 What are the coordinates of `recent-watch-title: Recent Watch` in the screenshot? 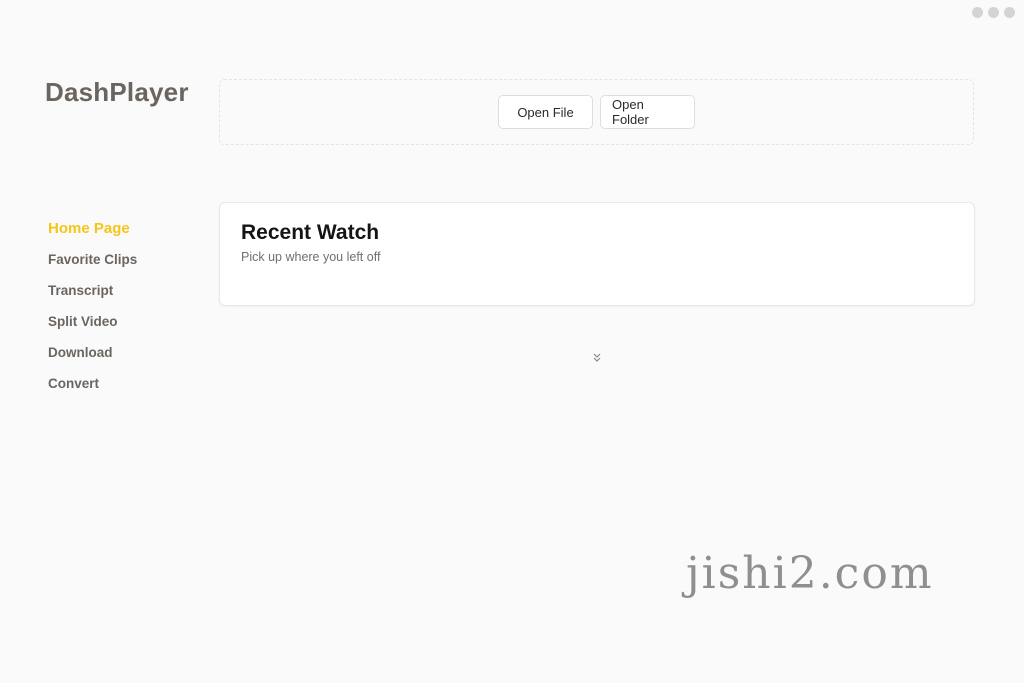 It's located at (310, 232).